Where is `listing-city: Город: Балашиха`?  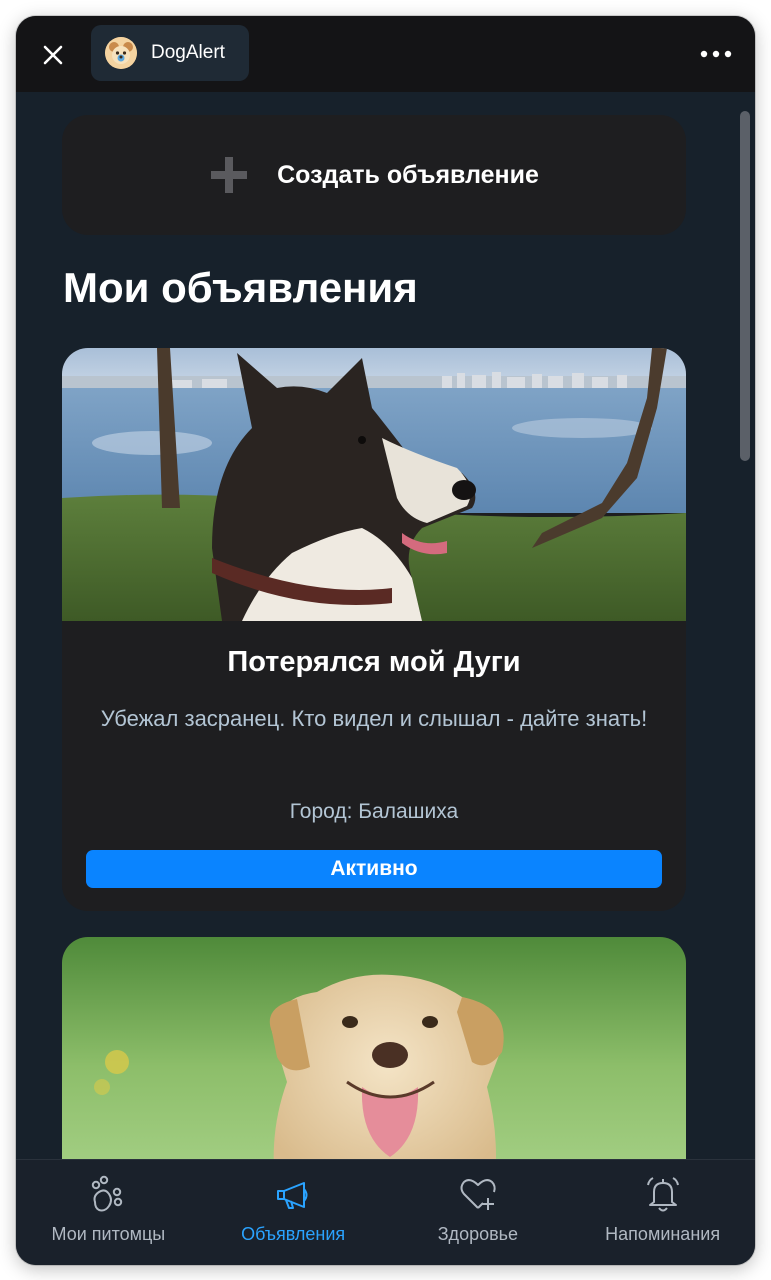 listing-city: Город: Балашиха is located at coordinates (374, 811).